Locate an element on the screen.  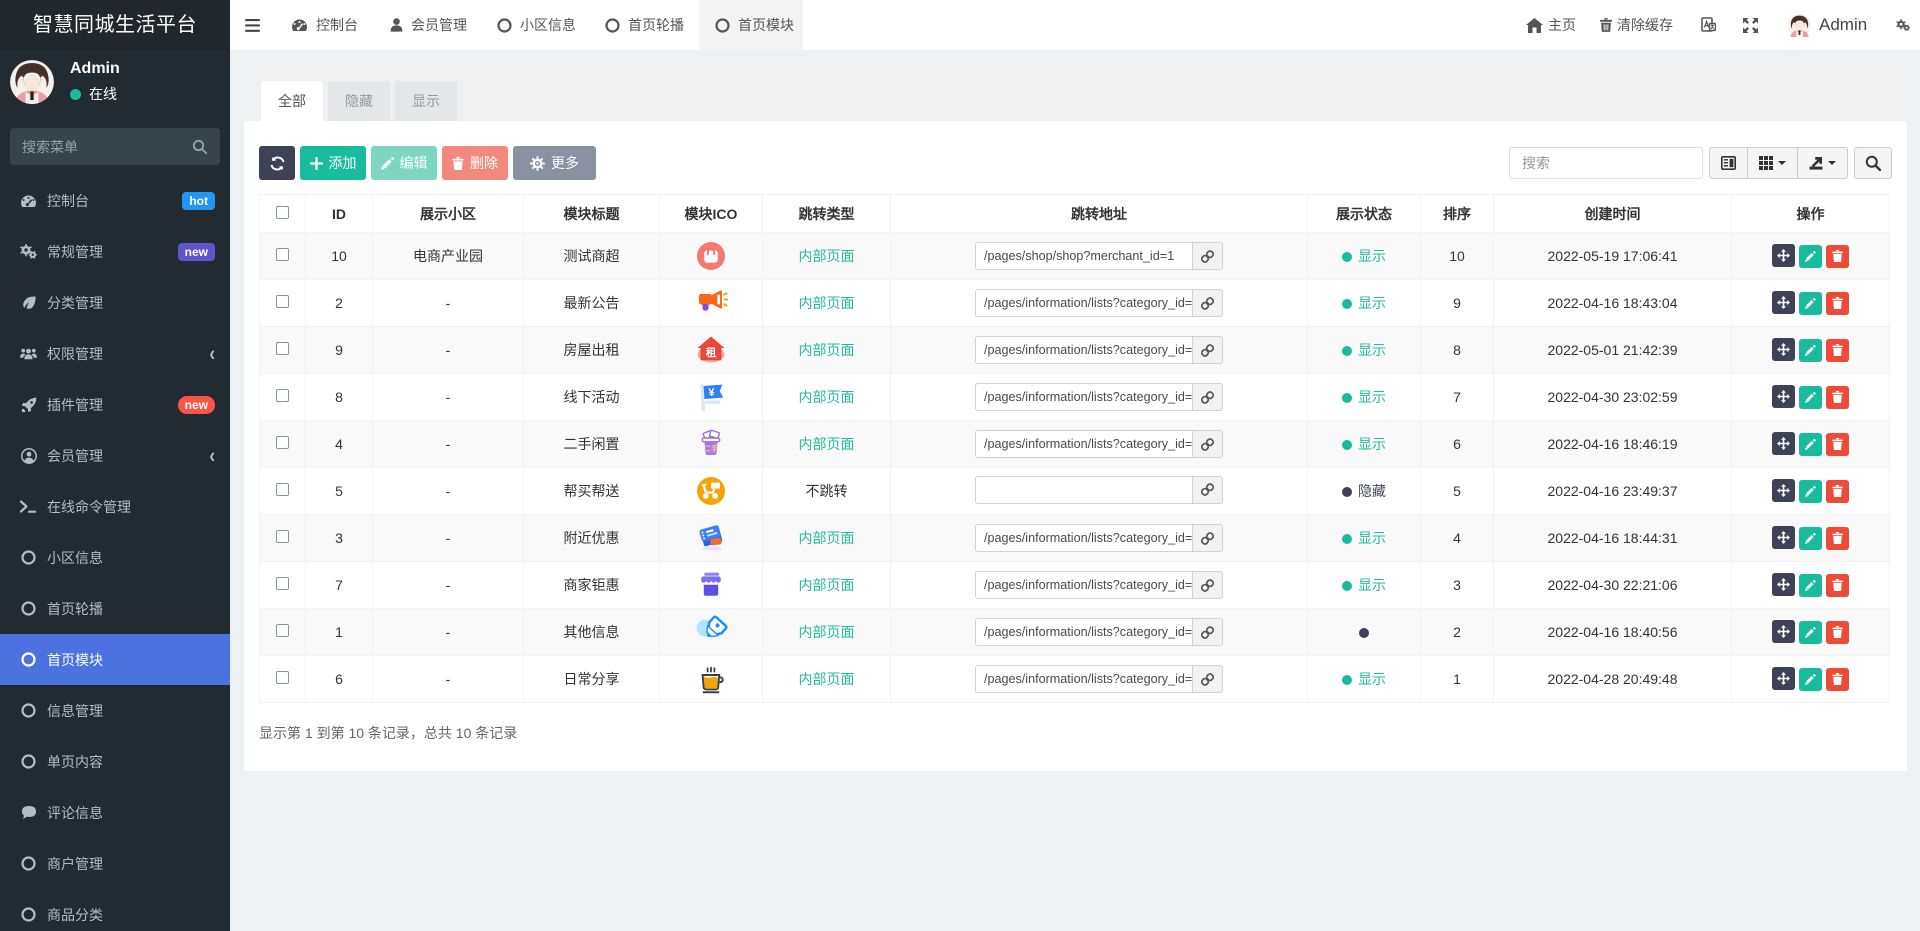
svg-text: 租 is located at coordinates (711, 352).